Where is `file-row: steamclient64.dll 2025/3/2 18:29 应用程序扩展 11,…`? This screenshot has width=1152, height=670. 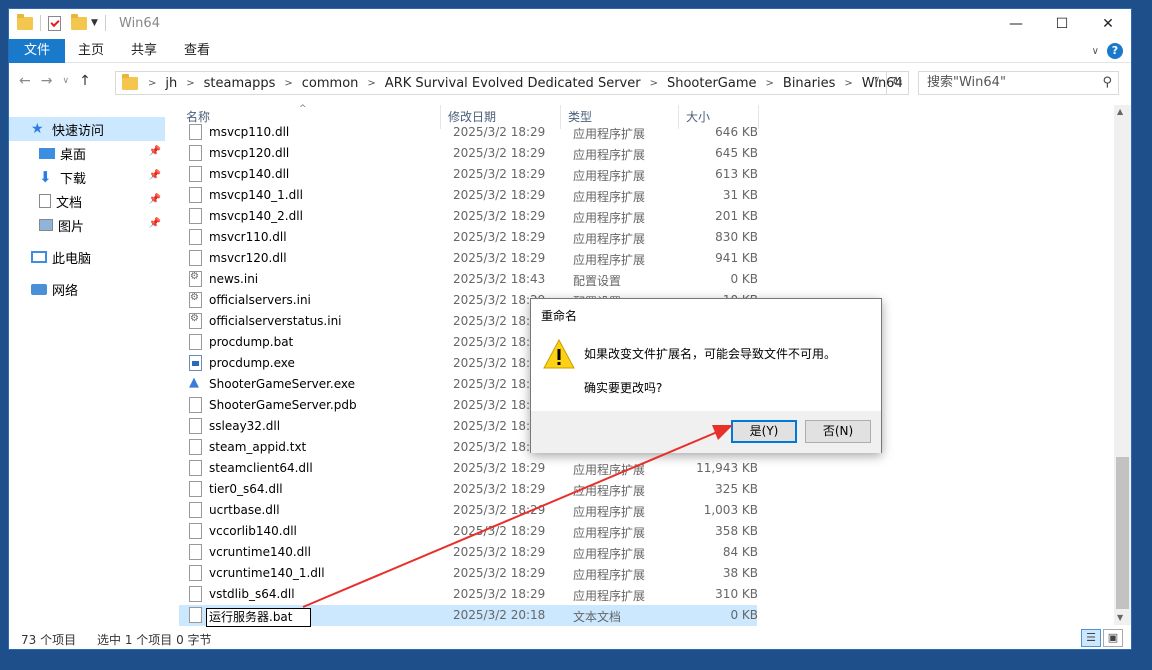
file-row: steamclient64.dll 2025/3/2 18:29 应用程序扩展 11,… is located at coordinates (468, 468).